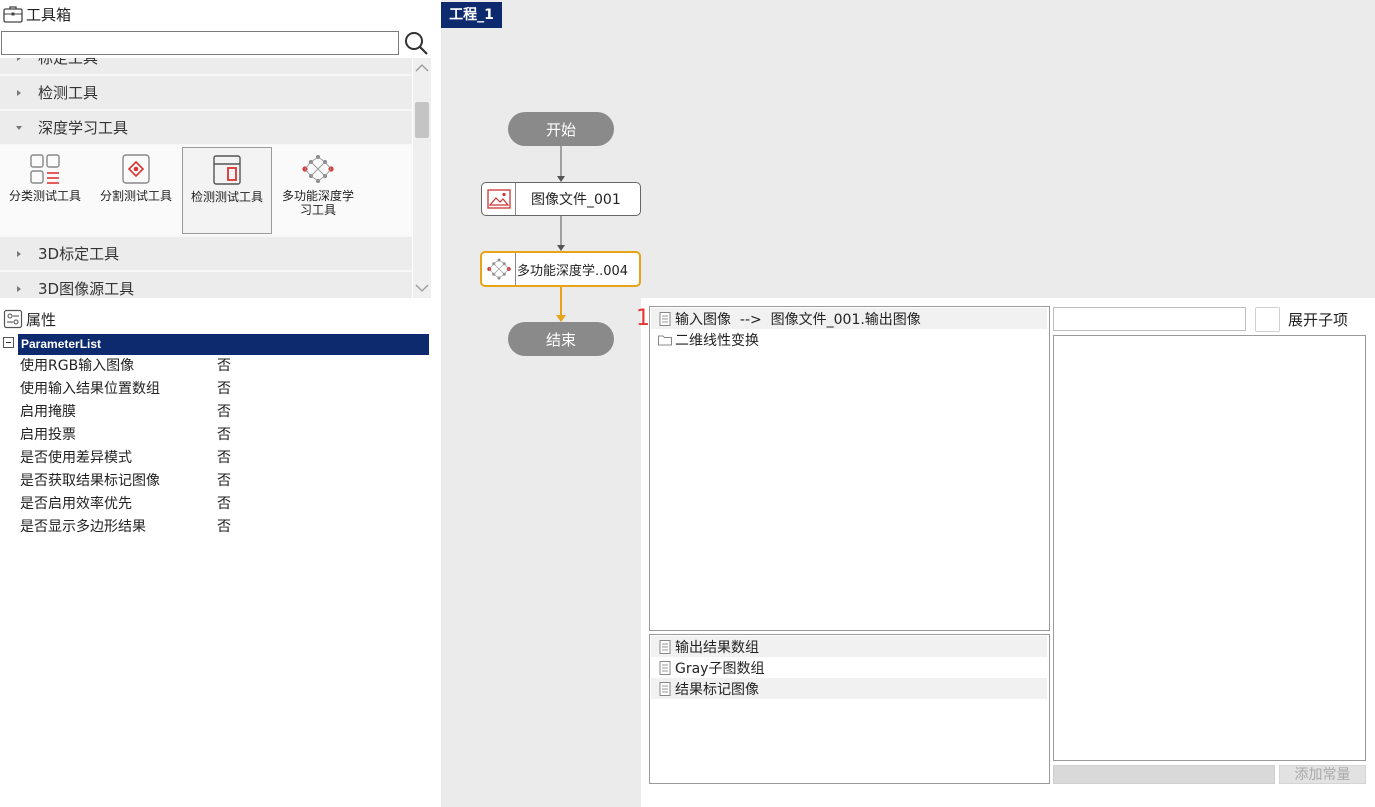 Image resolution: width=1375 pixels, height=807 pixels. Describe the element at coordinates (90, 389) in the screenshot. I see `property-key: 使用输入结果位置数组` at that location.